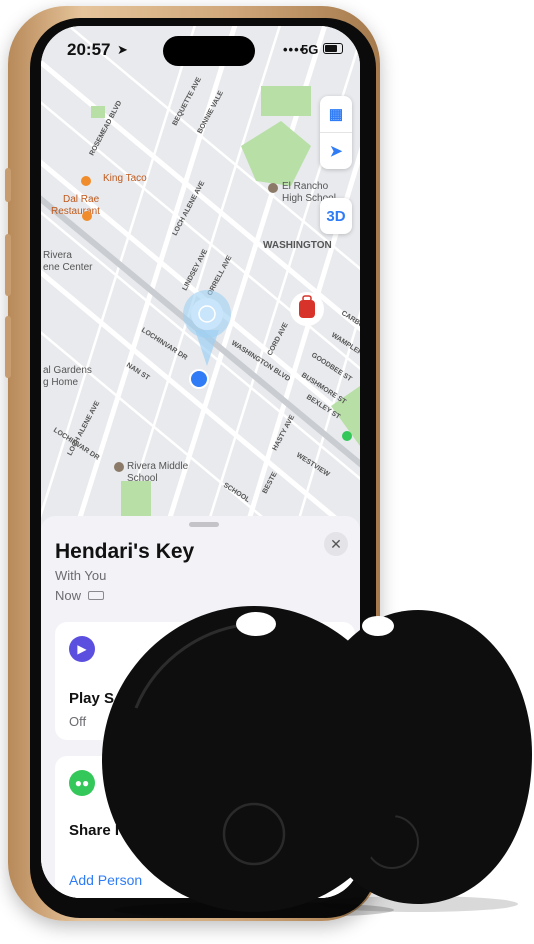 The height and width of the screenshot is (944, 534). I want to click on backpack-marker-icon, so click(307, 309).